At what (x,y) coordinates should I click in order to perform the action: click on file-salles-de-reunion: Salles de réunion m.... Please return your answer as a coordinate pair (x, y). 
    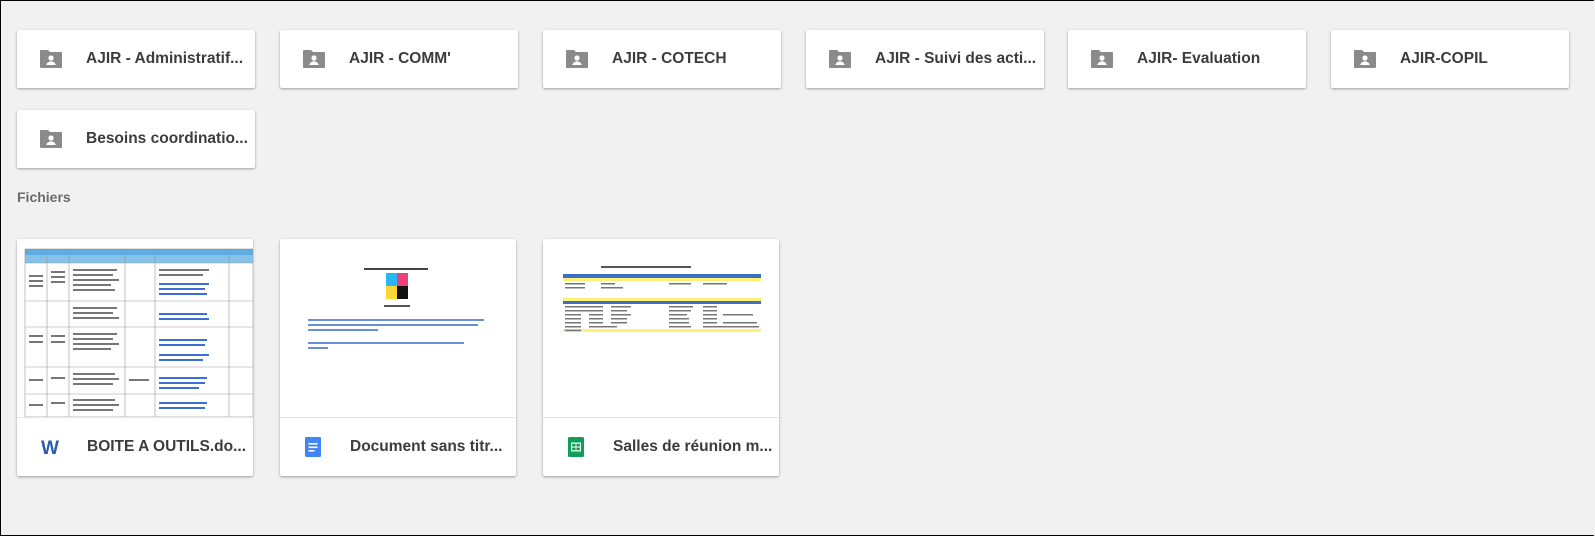
    Looking at the image, I should click on (661, 357).